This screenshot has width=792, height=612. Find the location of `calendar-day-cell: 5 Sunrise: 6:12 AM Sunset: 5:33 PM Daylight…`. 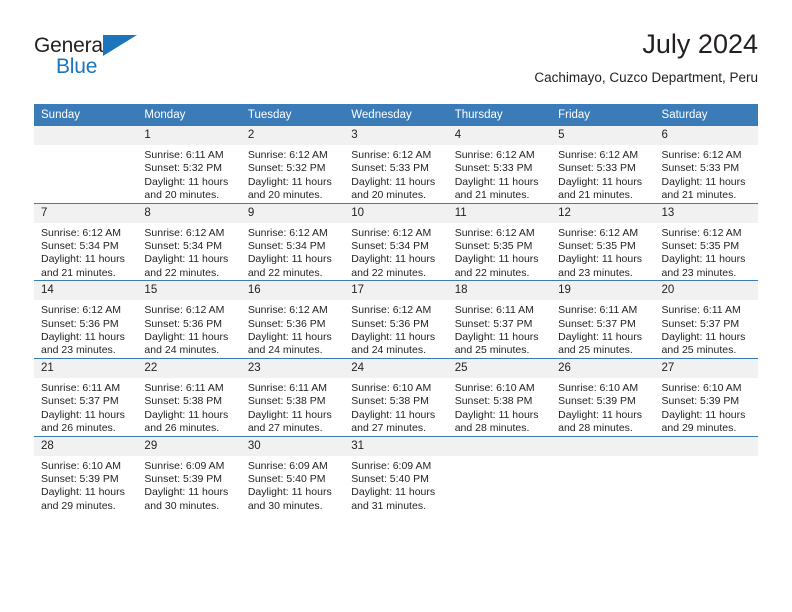

calendar-day-cell: 5 Sunrise: 6:12 AM Sunset: 5:33 PM Daylight… is located at coordinates (603, 165).